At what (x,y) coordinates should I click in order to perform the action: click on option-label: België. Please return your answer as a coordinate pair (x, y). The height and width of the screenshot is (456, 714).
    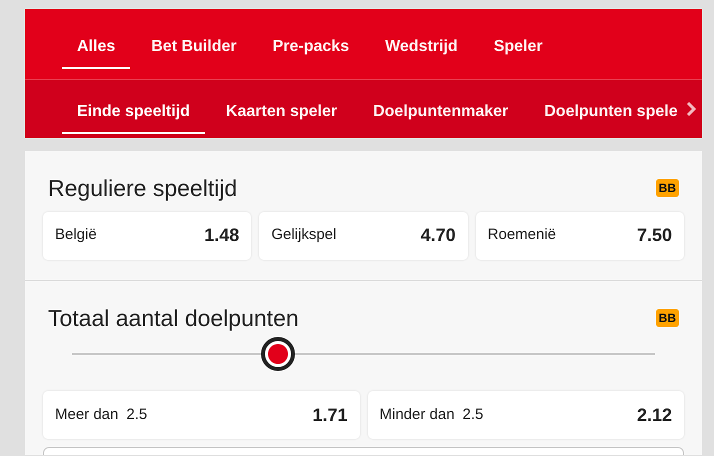
    Looking at the image, I should click on (76, 235).